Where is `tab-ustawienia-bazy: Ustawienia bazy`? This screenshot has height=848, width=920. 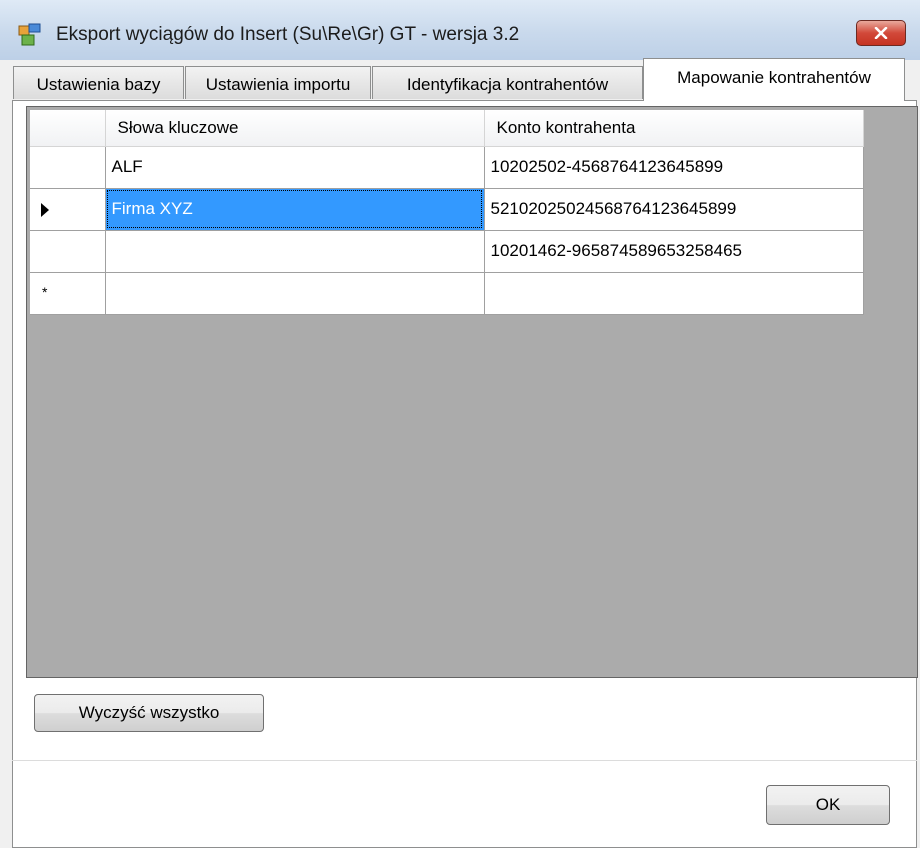 tab-ustawienia-bazy: Ustawienia bazy is located at coordinates (98, 82).